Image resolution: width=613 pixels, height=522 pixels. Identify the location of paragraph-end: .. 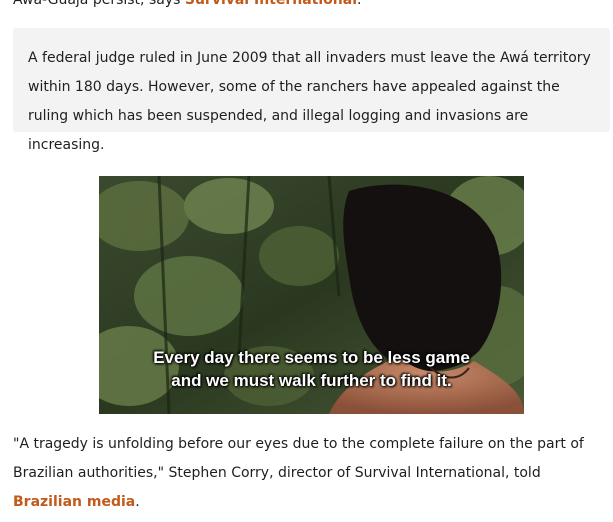
(137, 502).